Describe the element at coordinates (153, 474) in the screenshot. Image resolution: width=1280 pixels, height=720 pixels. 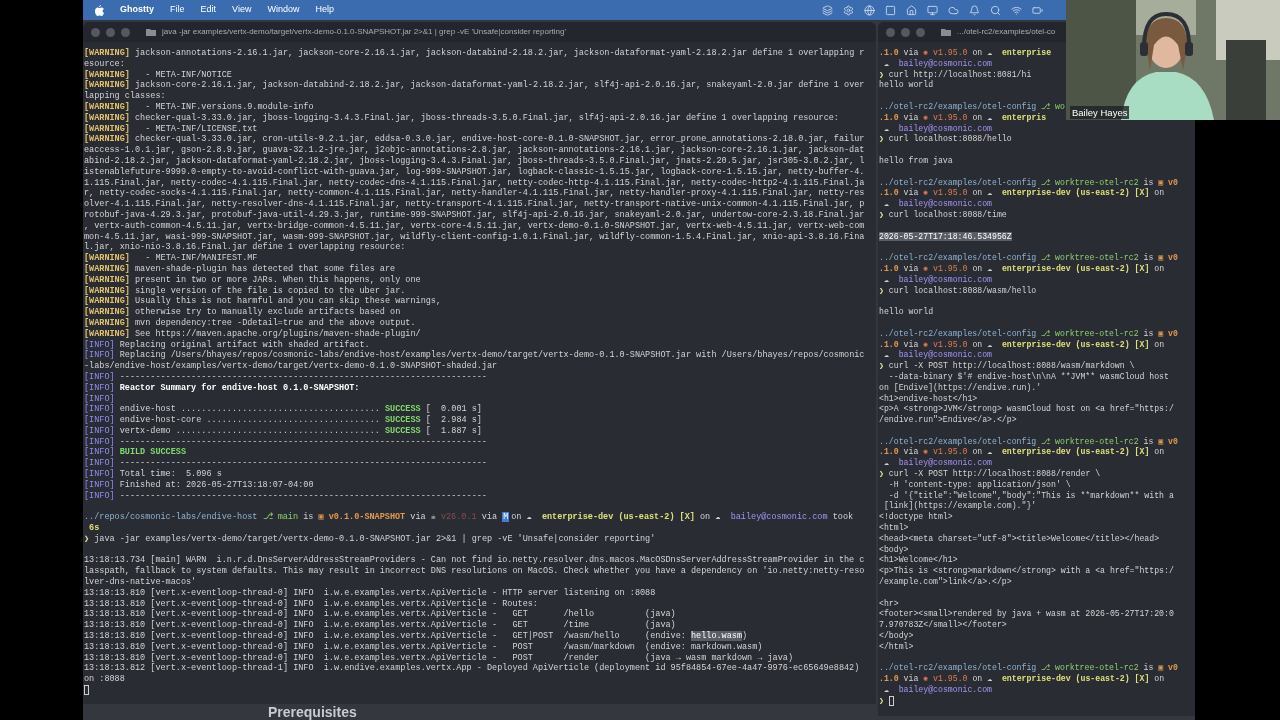
I see `terminal-line: [INFO] Total time: 5.096 s` at that location.